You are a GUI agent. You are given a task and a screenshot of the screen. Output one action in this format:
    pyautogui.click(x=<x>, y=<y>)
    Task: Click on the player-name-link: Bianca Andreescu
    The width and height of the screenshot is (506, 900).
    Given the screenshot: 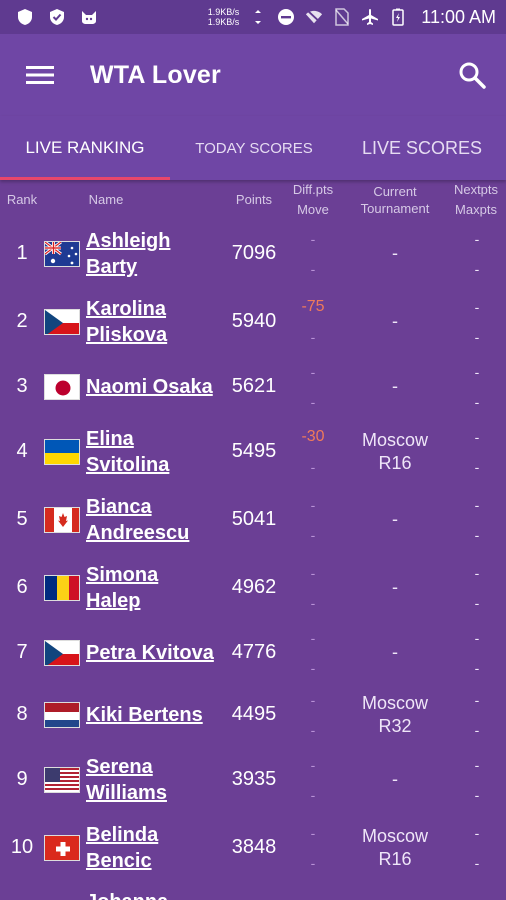 What is the action you would take?
    pyautogui.click(x=156, y=520)
    